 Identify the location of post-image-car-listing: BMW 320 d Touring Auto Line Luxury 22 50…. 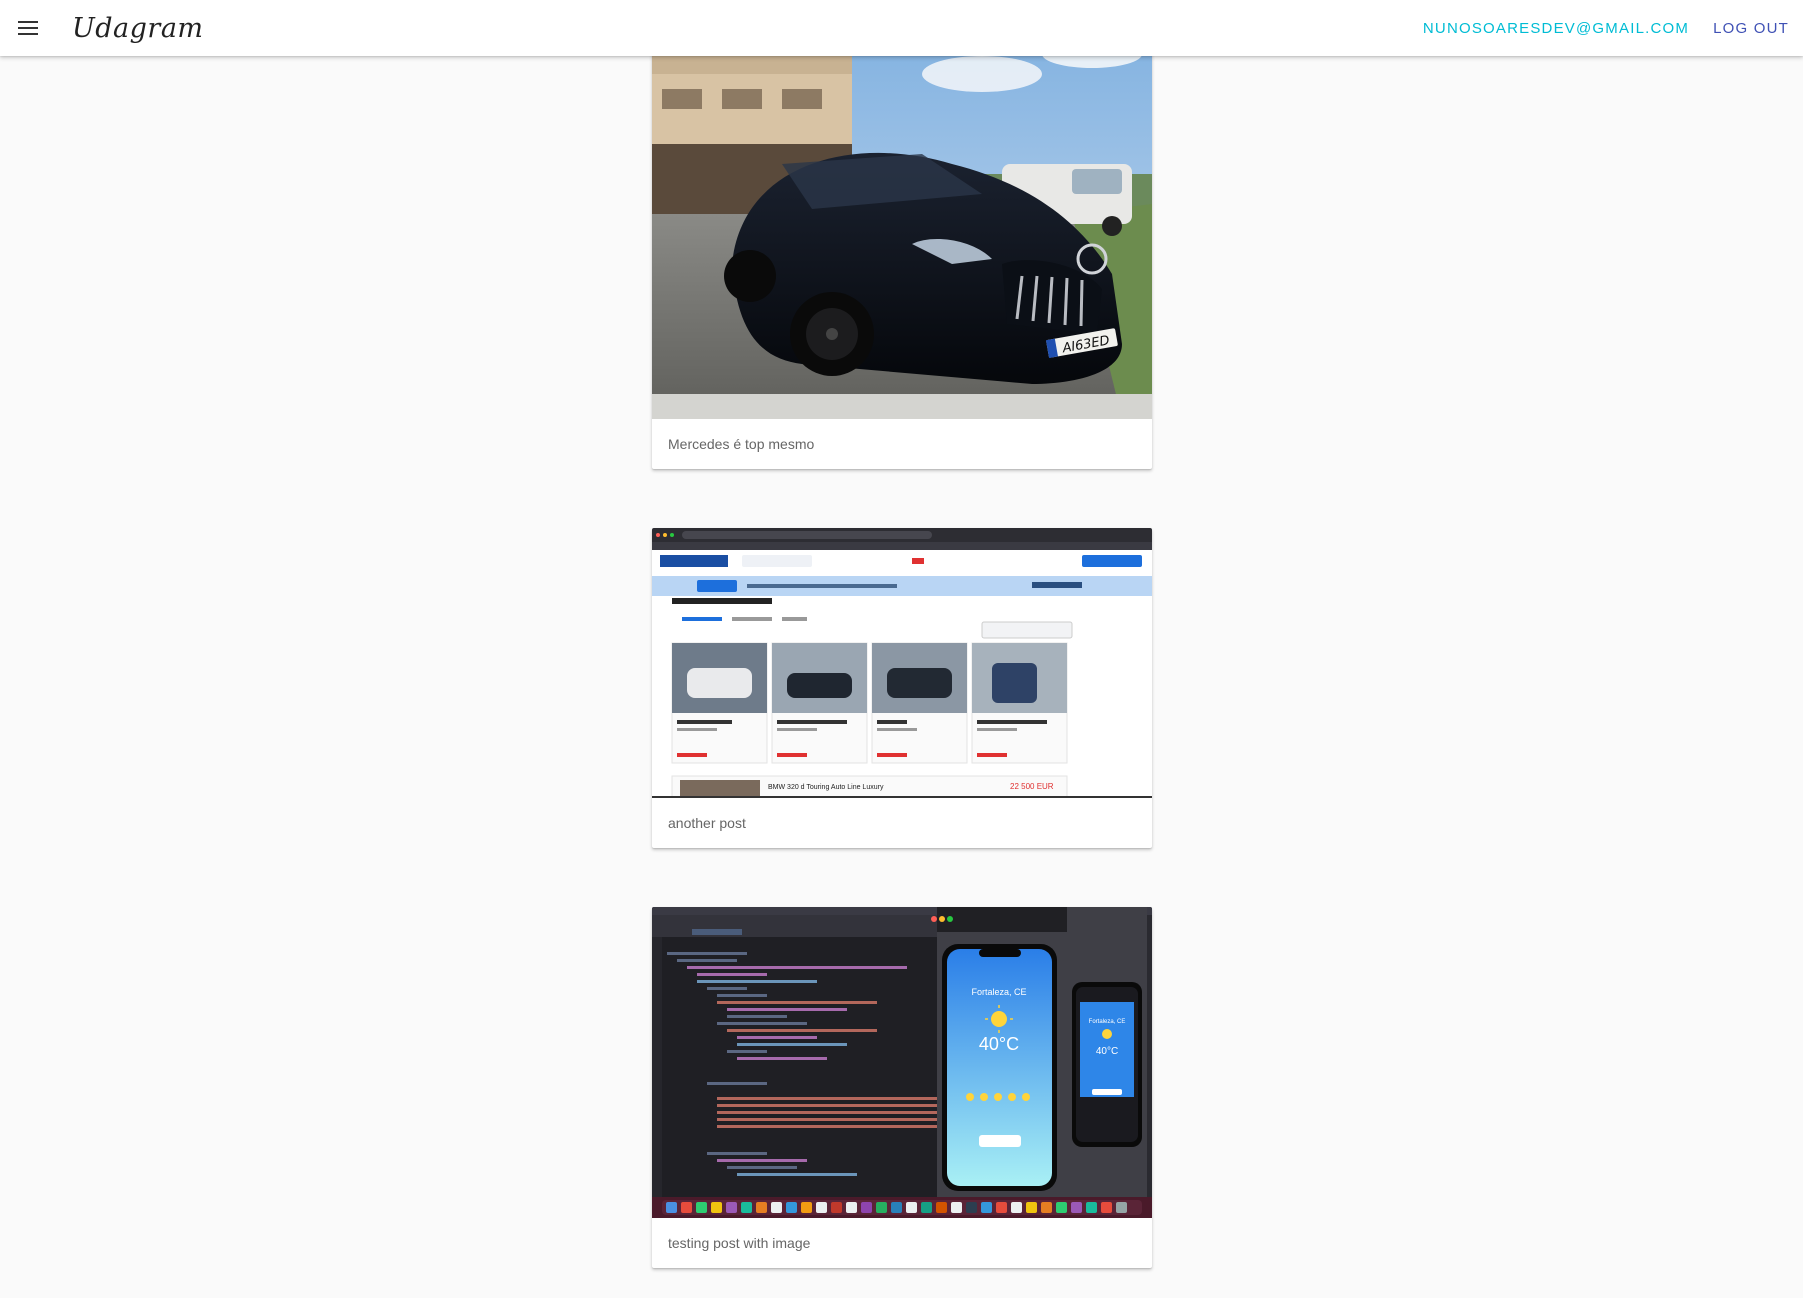
(902, 663).